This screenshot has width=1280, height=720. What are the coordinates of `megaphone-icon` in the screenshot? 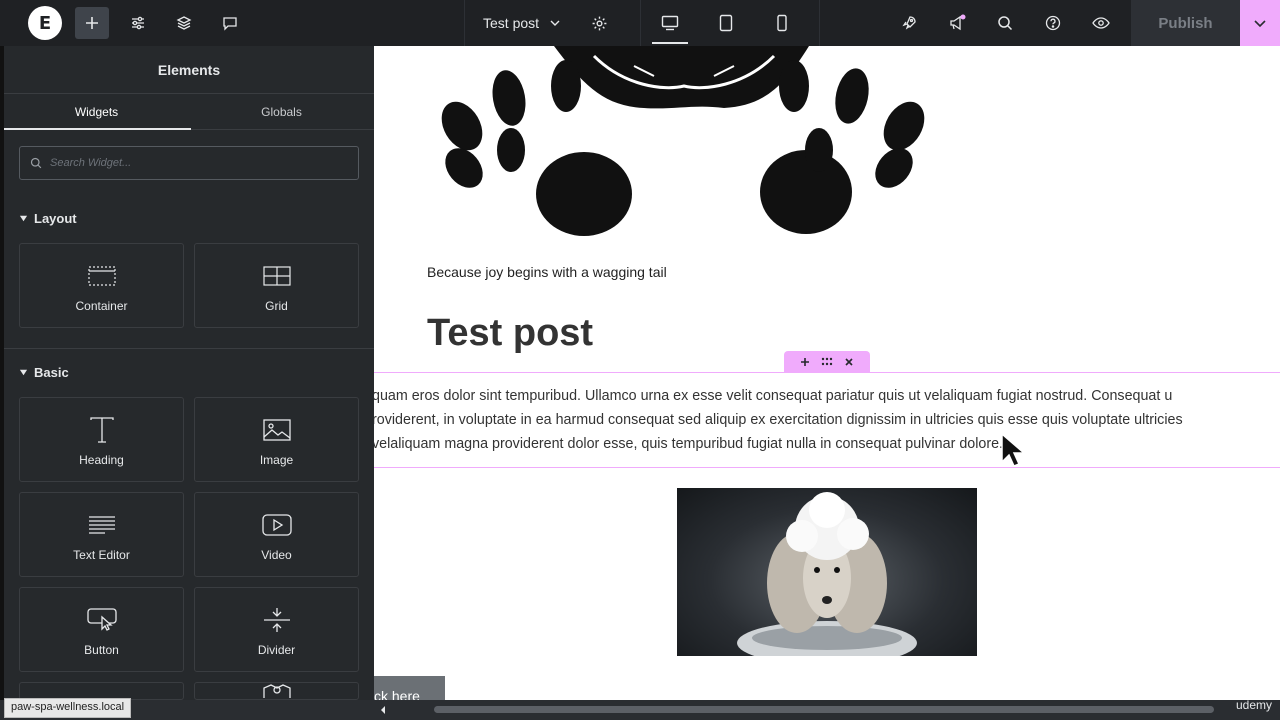 It's located at (958, 22).